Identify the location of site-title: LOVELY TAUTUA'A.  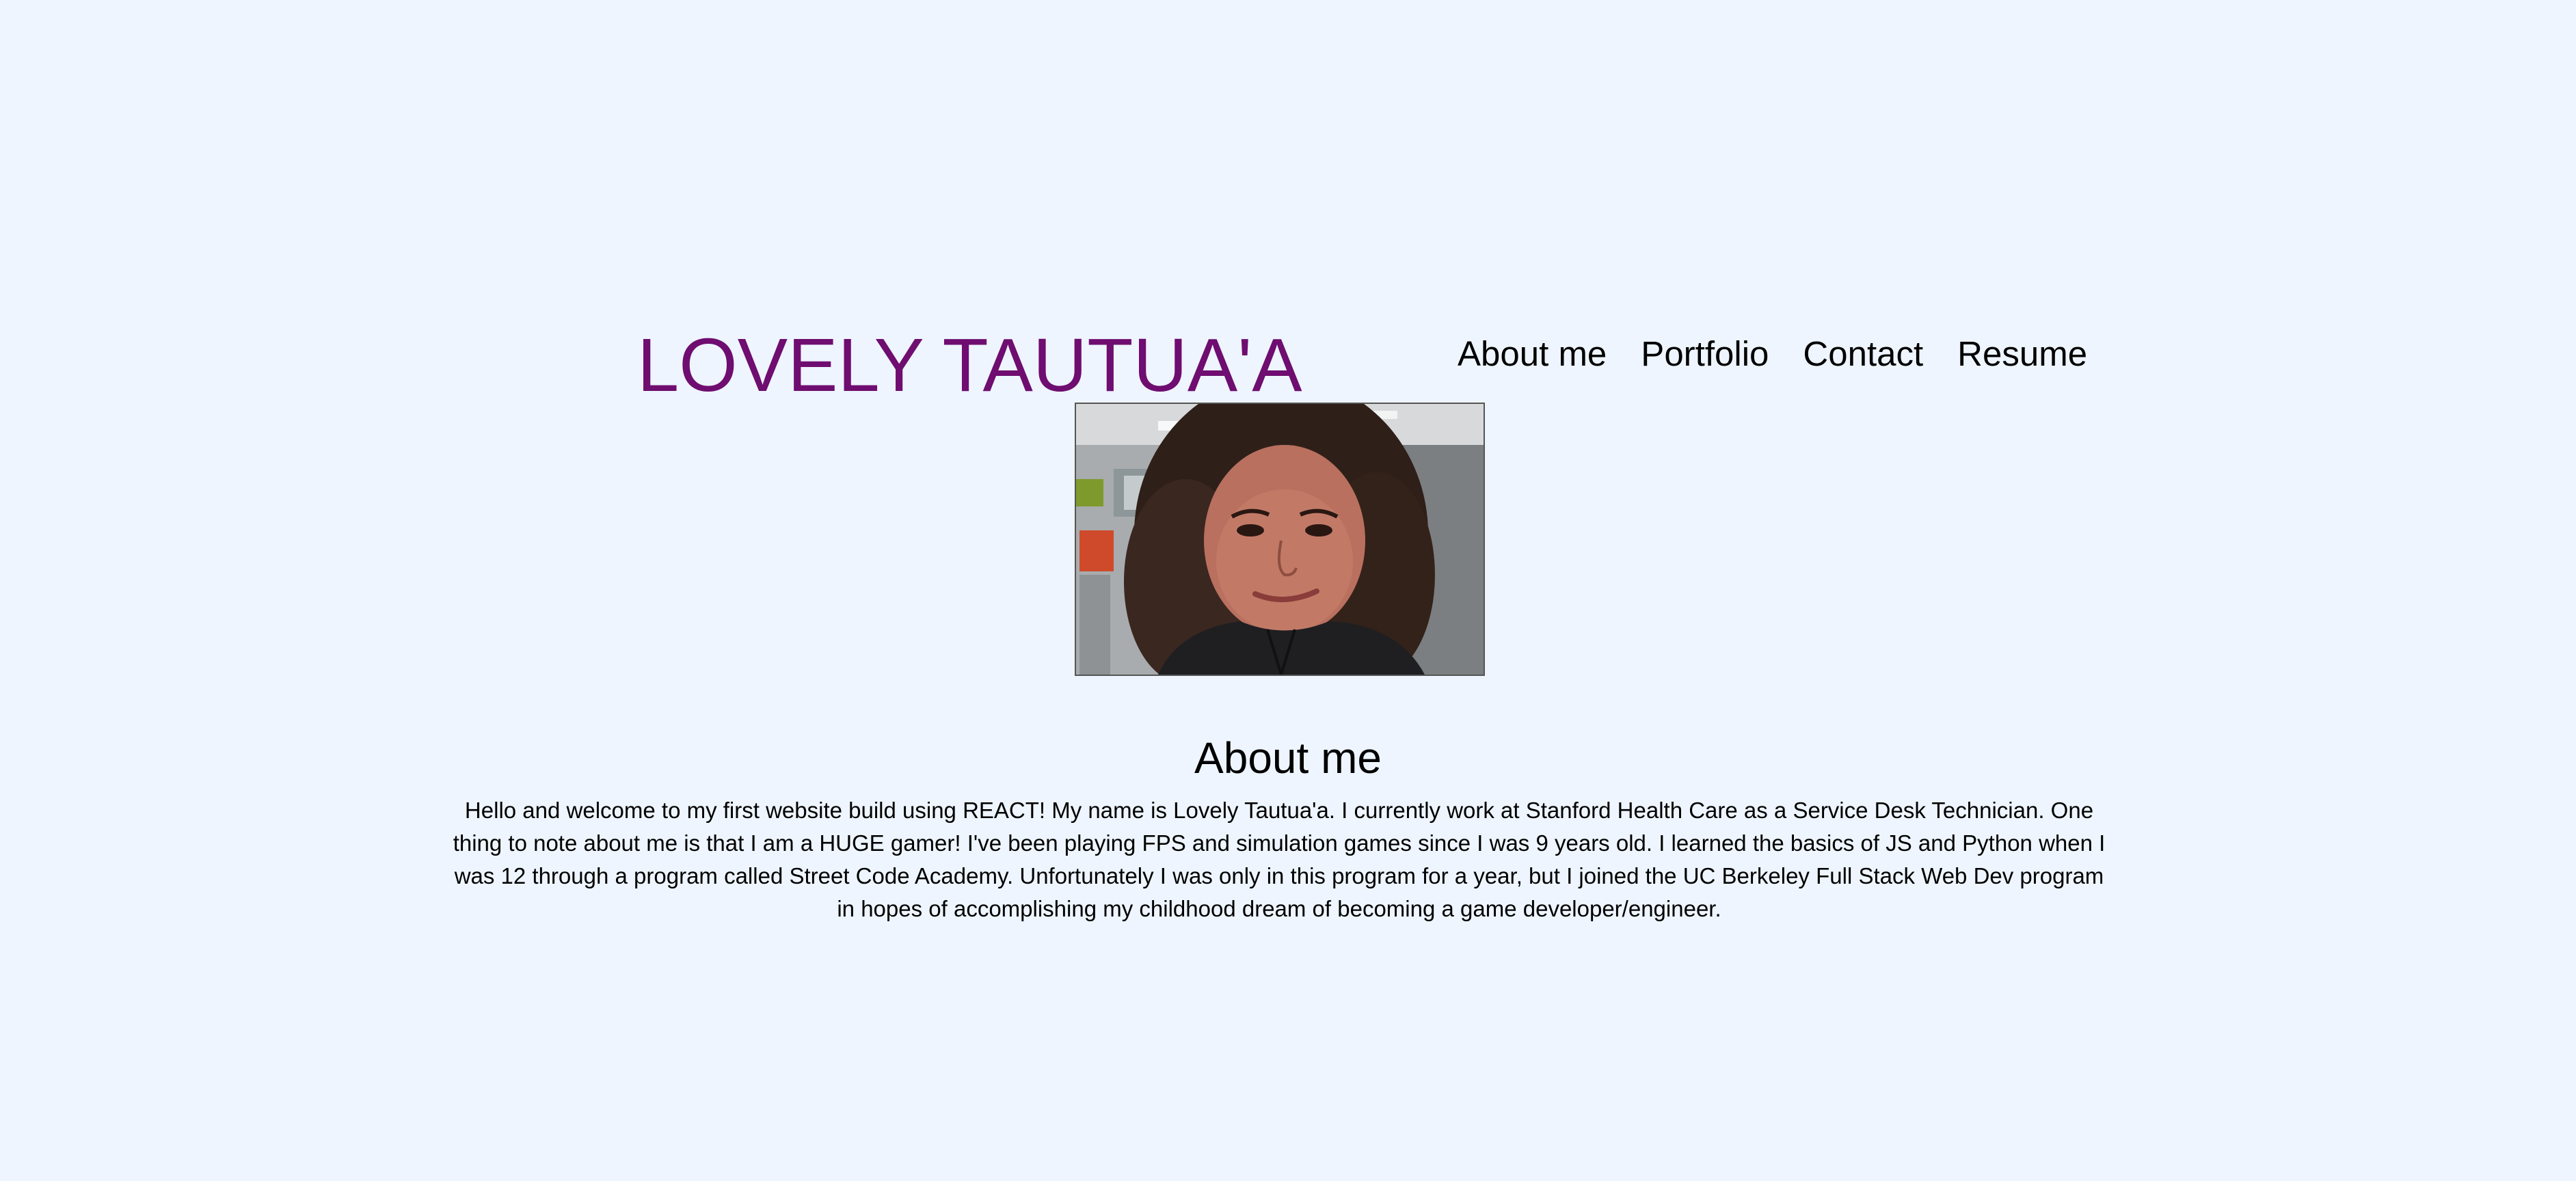
(969, 365).